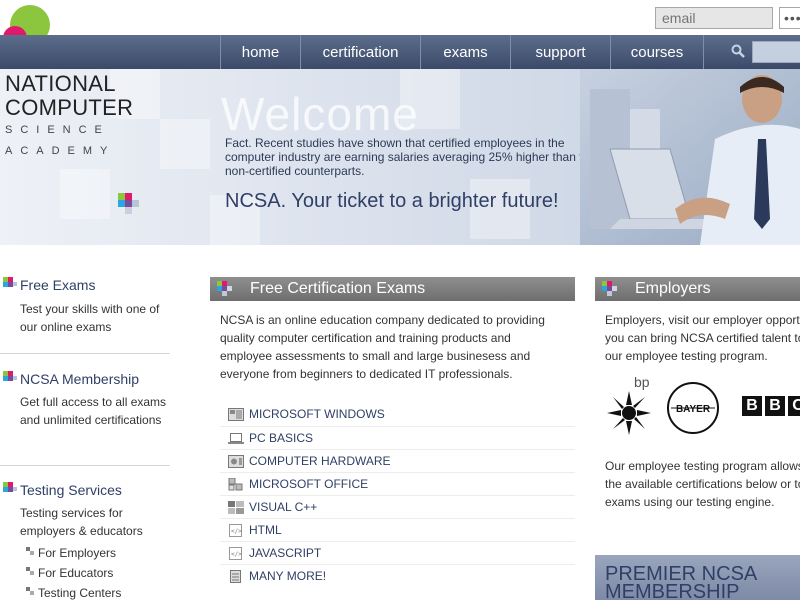  I want to click on course-item: MICROSOFT WINDOWS, so click(397, 414).